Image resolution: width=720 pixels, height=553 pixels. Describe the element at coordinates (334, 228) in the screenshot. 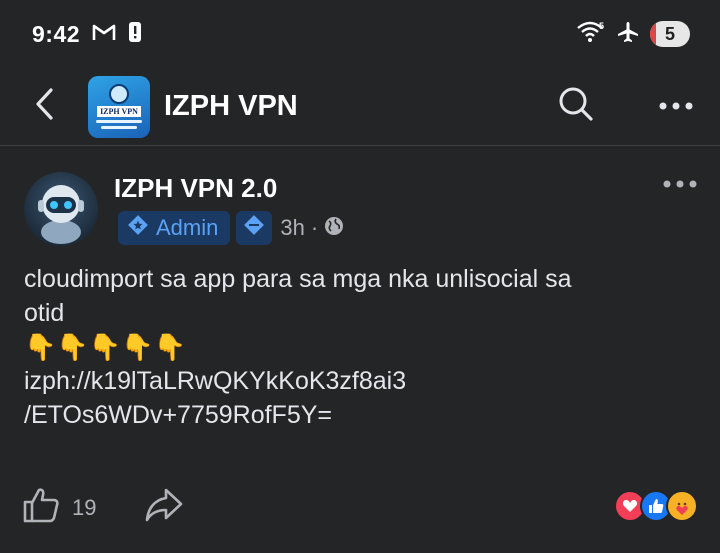

I see `globe-icon` at that location.